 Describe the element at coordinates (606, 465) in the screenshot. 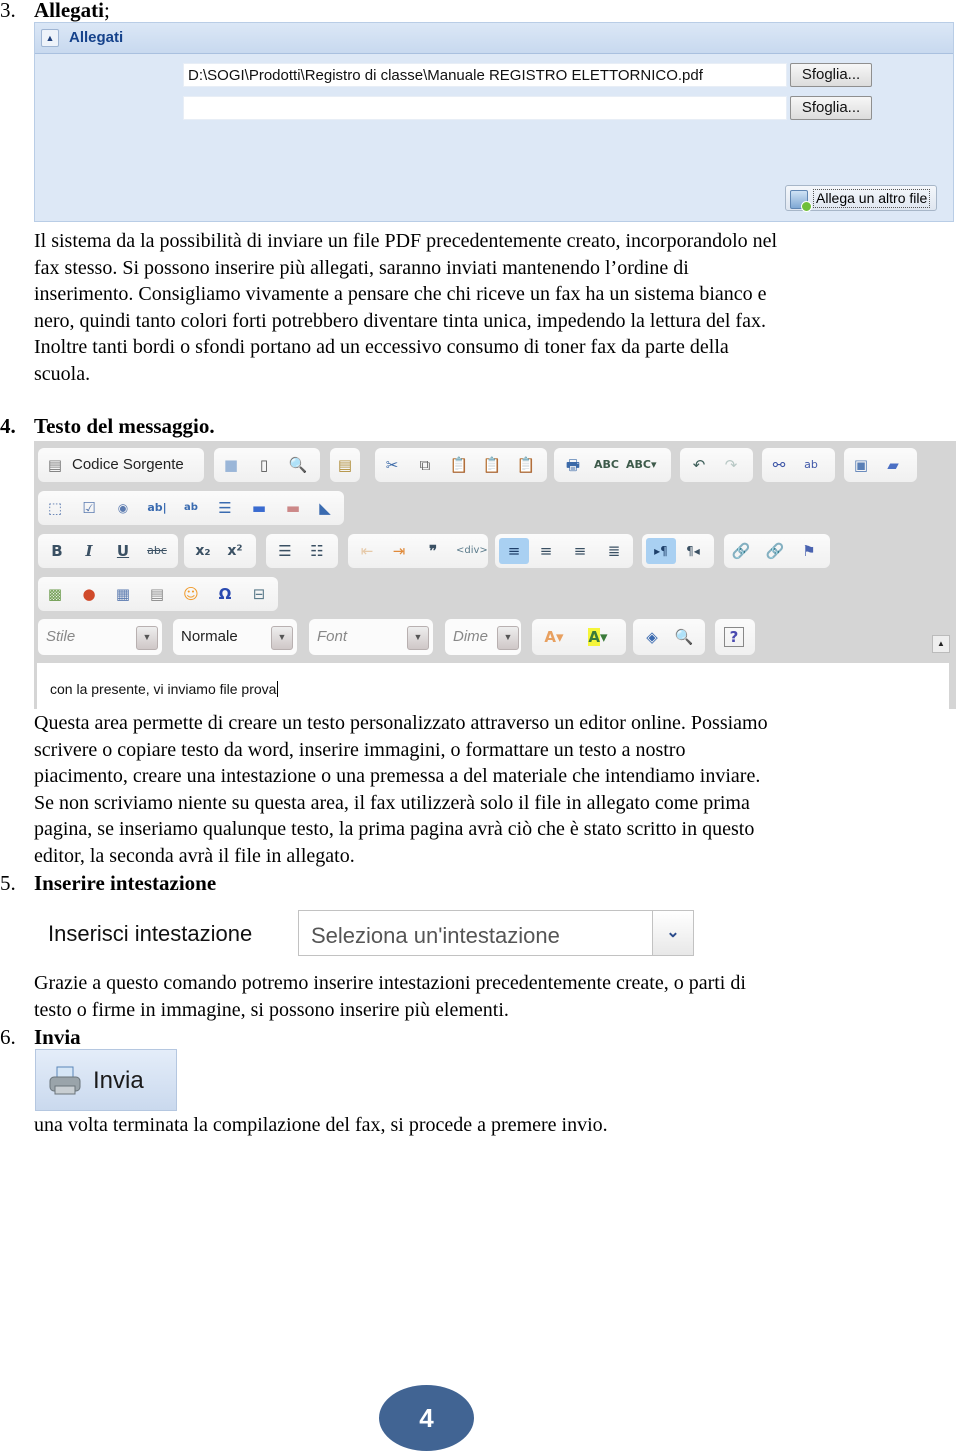

I see `spellcheck-icon: ABC` at that location.